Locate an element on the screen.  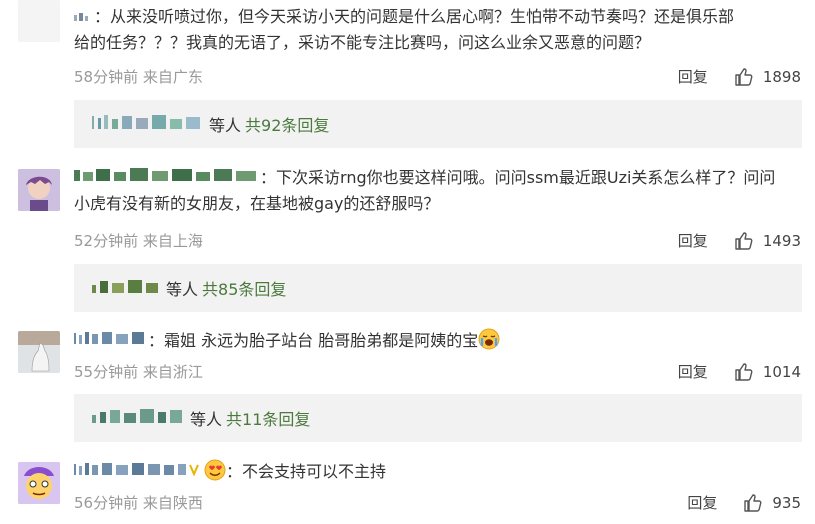
heart-eyes-emoji is located at coordinates (215, 470).